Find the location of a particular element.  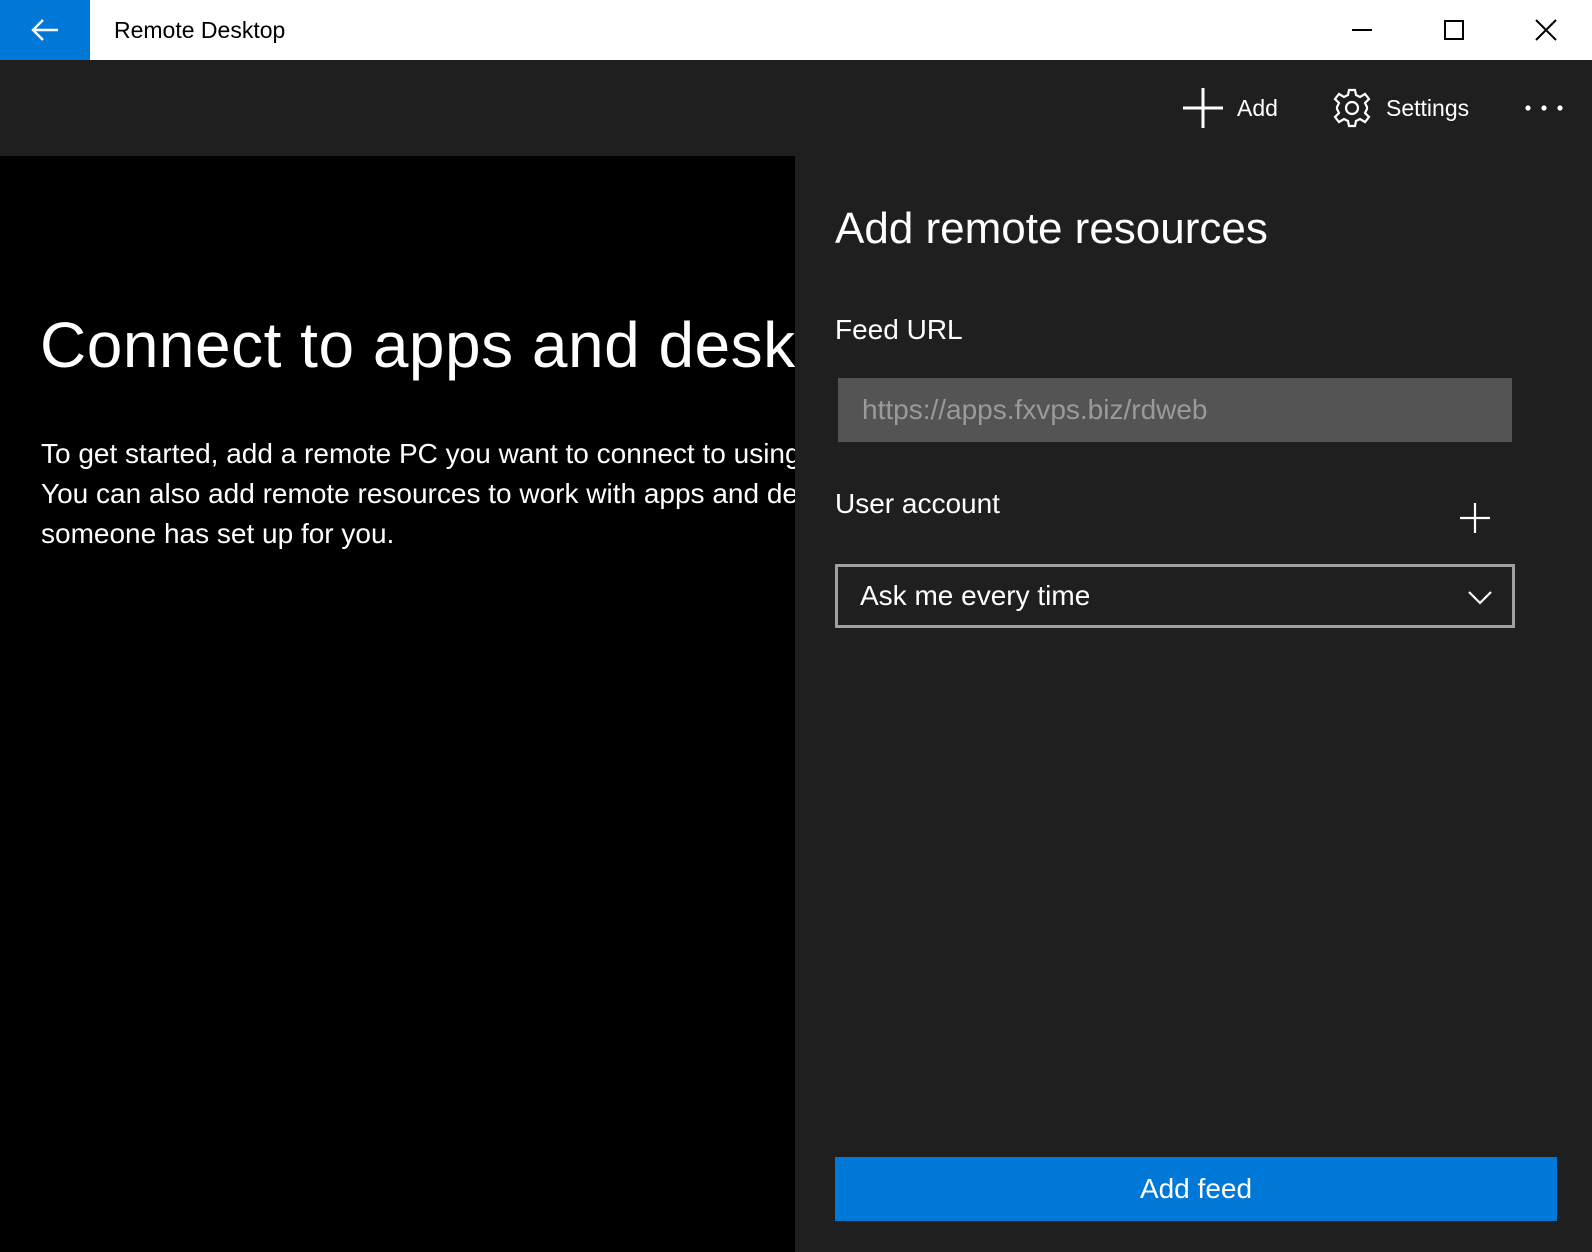

gear-icon is located at coordinates (1352, 108).